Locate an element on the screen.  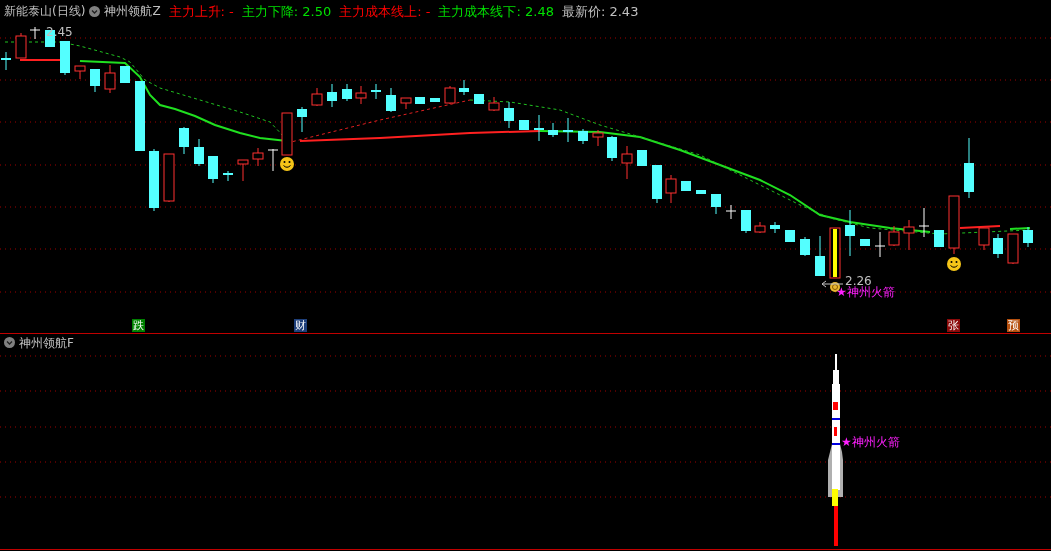
signal-tag: 张 is located at coordinates (953, 325).